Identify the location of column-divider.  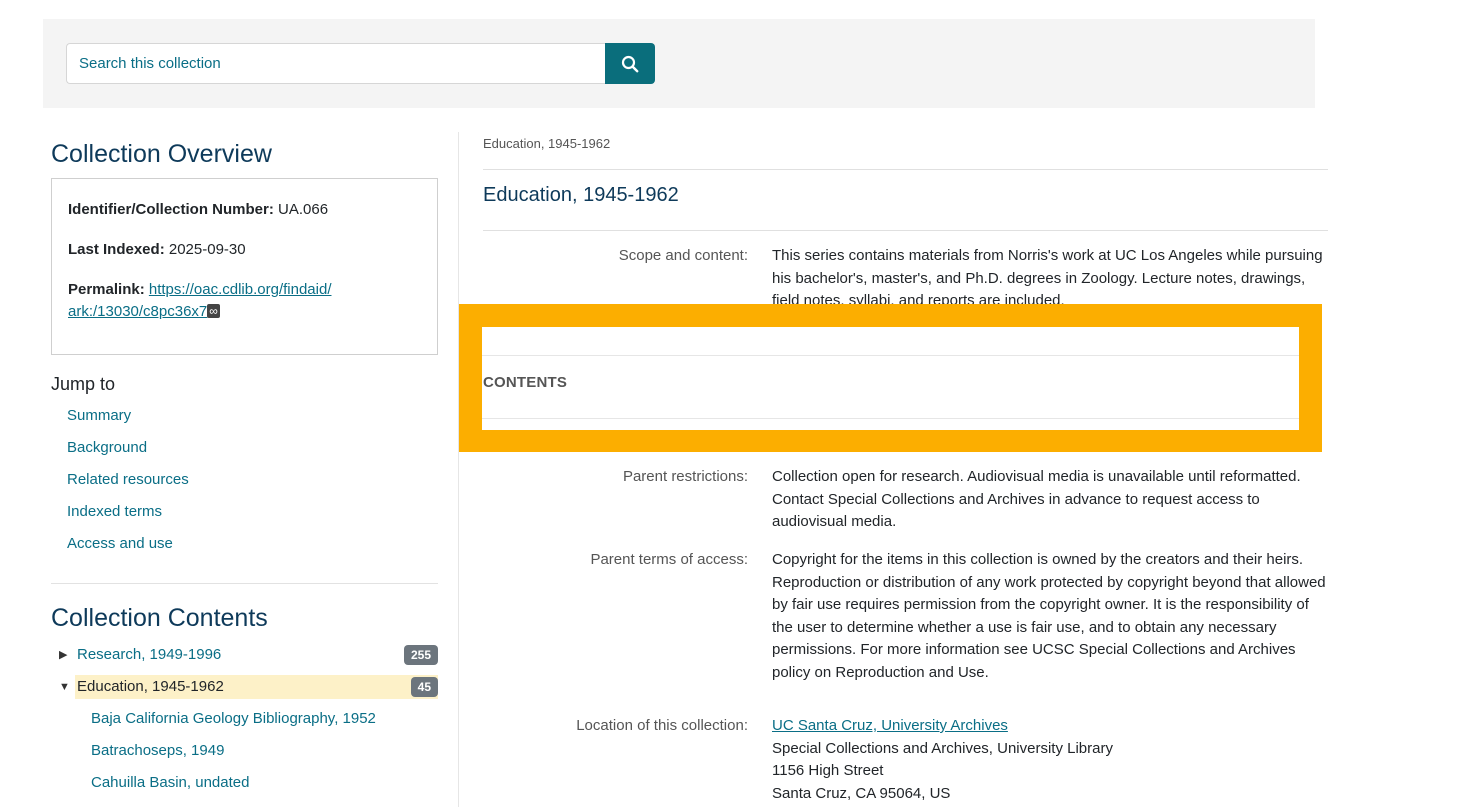
(458, 469).